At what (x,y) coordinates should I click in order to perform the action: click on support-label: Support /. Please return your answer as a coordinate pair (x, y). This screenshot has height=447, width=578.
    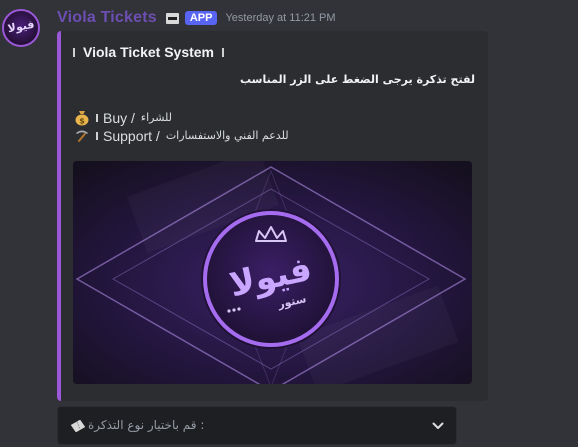
    Looking at the image, I should click on (131, 135).